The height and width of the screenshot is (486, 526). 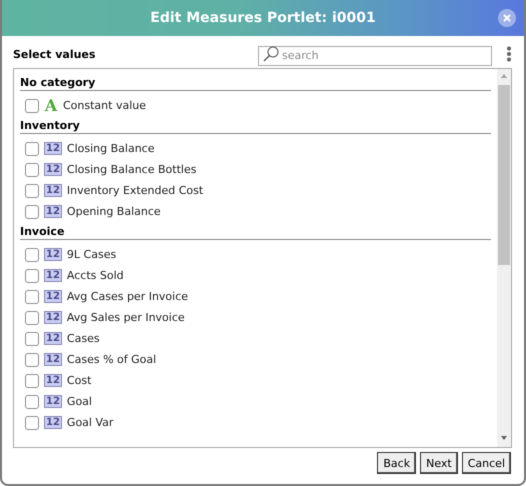 What do you see at coordinates (127, 296) in the screenshot?
I see `measure-label: Avg Cases per Invoice` at bounding box center [127, 296].